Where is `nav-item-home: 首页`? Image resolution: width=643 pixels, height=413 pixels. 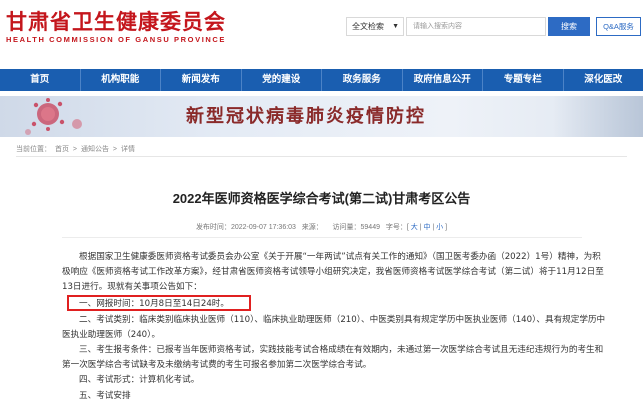
nav-item-home: 首页 is located at coordinates (40, 80).